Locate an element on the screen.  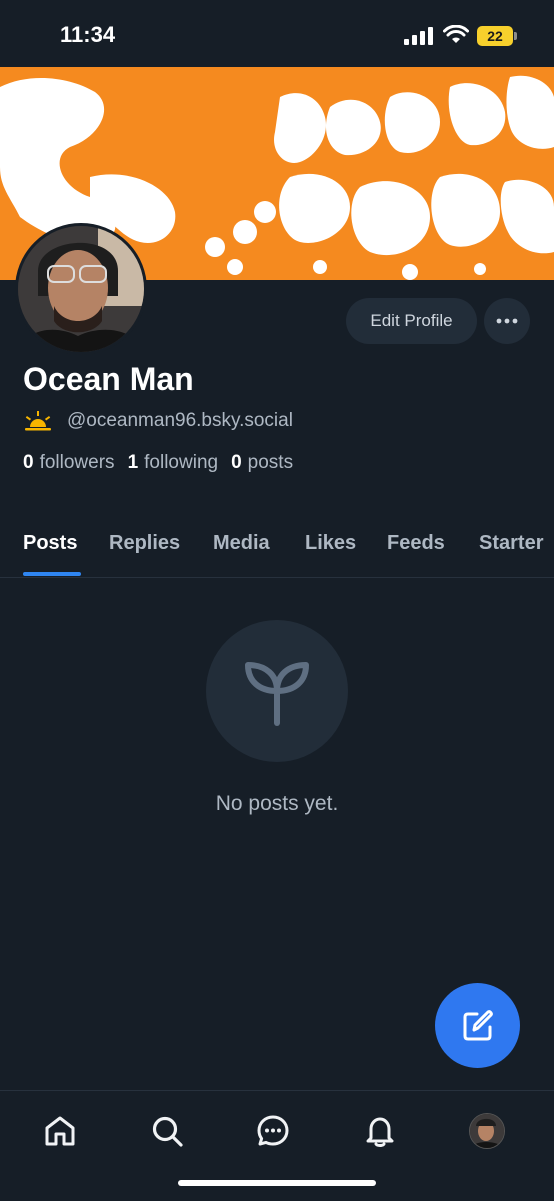
more-options-button is located at coordinates (507, 321).